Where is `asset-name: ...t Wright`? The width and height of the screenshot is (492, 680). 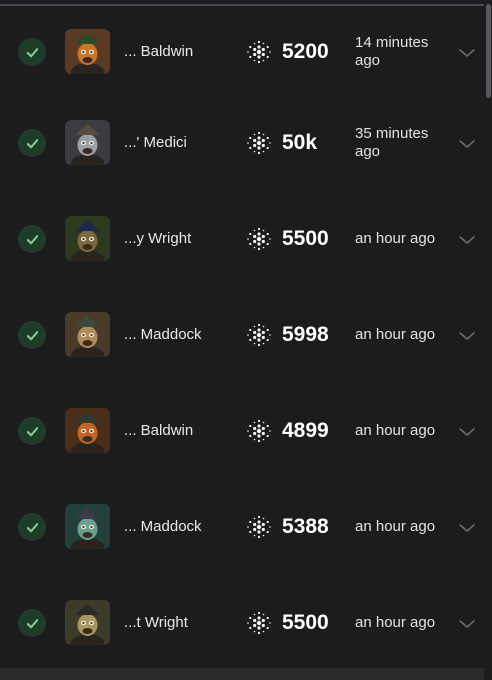
asset-name: ...t Wright is located at coordinates (156, 622).